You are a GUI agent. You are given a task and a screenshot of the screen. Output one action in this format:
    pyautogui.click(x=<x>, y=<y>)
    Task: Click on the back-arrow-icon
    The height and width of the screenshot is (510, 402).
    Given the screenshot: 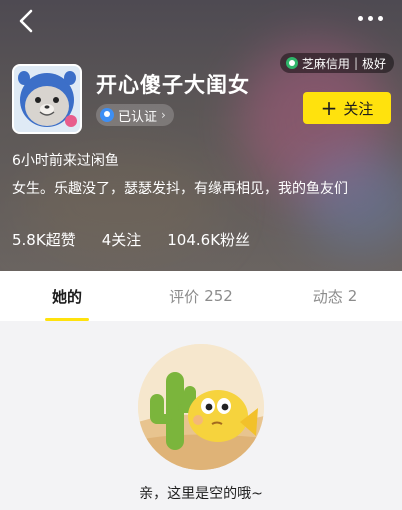 What is the action you would take?
    pyautogui.click(x=27, y=21)
    